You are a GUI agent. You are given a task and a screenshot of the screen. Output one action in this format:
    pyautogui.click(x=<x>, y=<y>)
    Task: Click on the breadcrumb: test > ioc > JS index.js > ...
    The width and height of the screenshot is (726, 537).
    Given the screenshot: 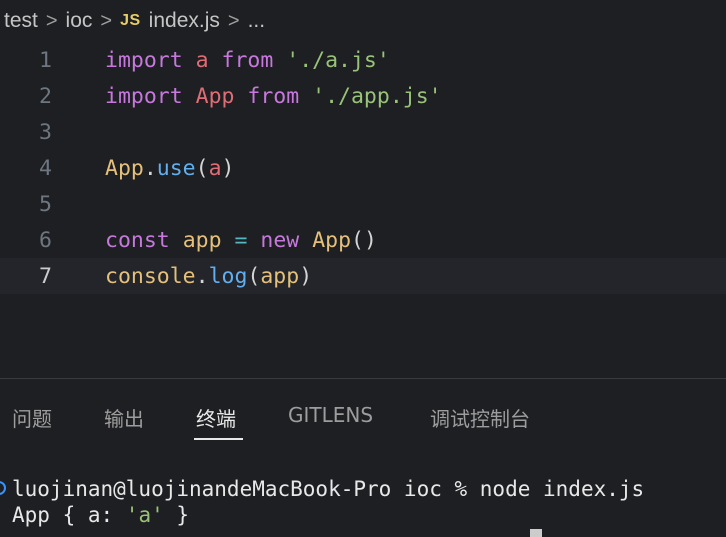 What is the action you would take?
    pyautogui.click(x=363, y=21)
    